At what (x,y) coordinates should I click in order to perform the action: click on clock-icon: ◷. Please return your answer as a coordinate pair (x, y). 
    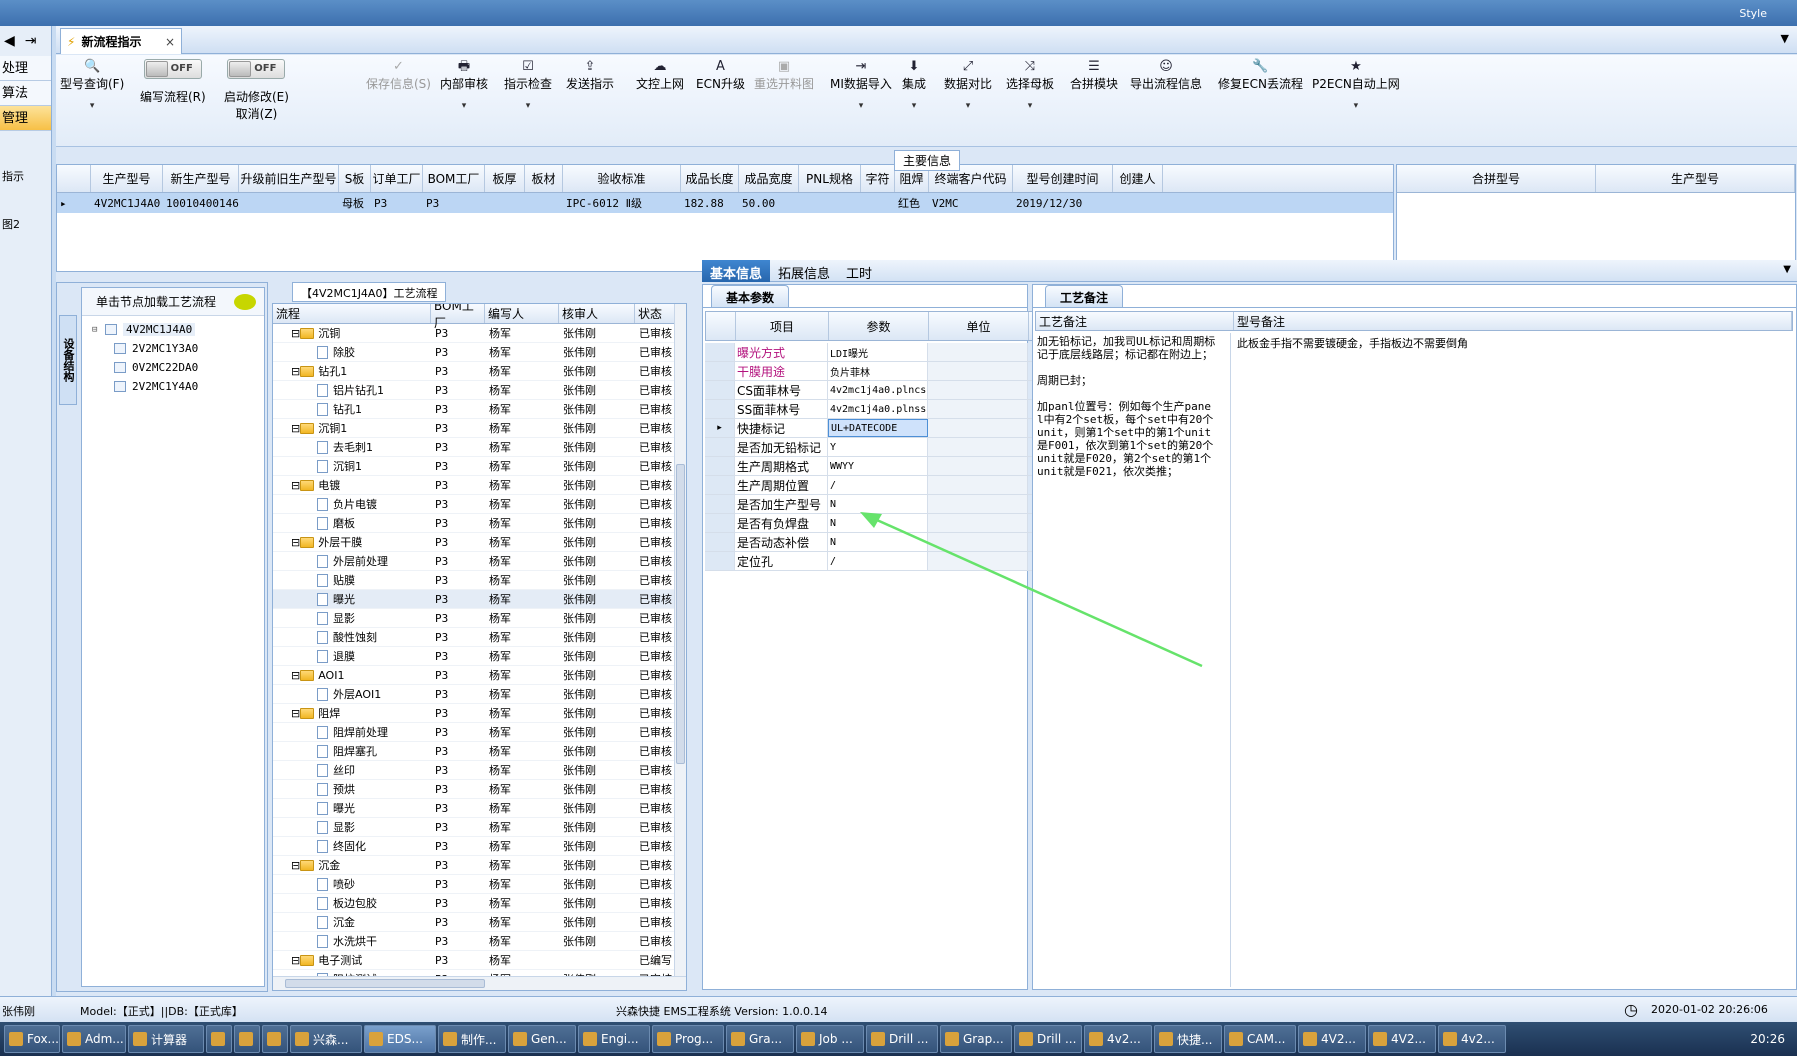
    Looking at the image, I should click on (1631, 1009).